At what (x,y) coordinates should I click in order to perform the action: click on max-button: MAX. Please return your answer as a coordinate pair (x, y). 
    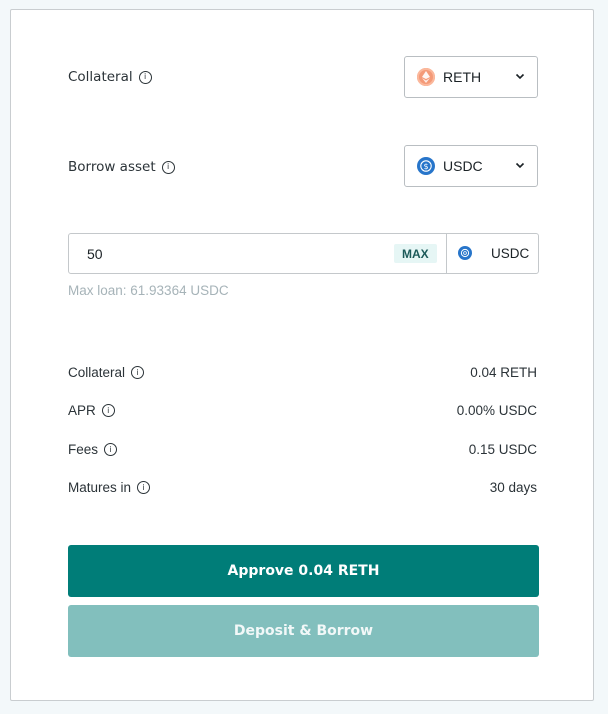
    Looking at the image, I should click on (415, 253).